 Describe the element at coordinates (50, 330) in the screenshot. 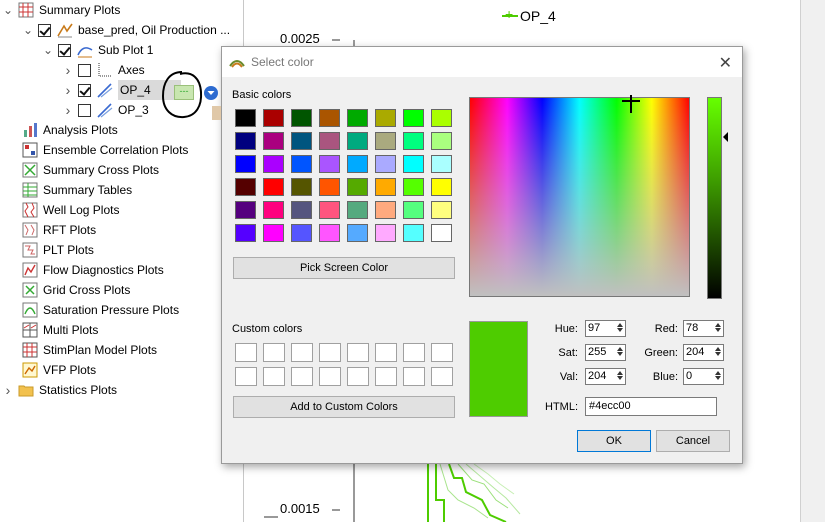

I see `tree-item-multi-plots: Multi Plots` at that location.